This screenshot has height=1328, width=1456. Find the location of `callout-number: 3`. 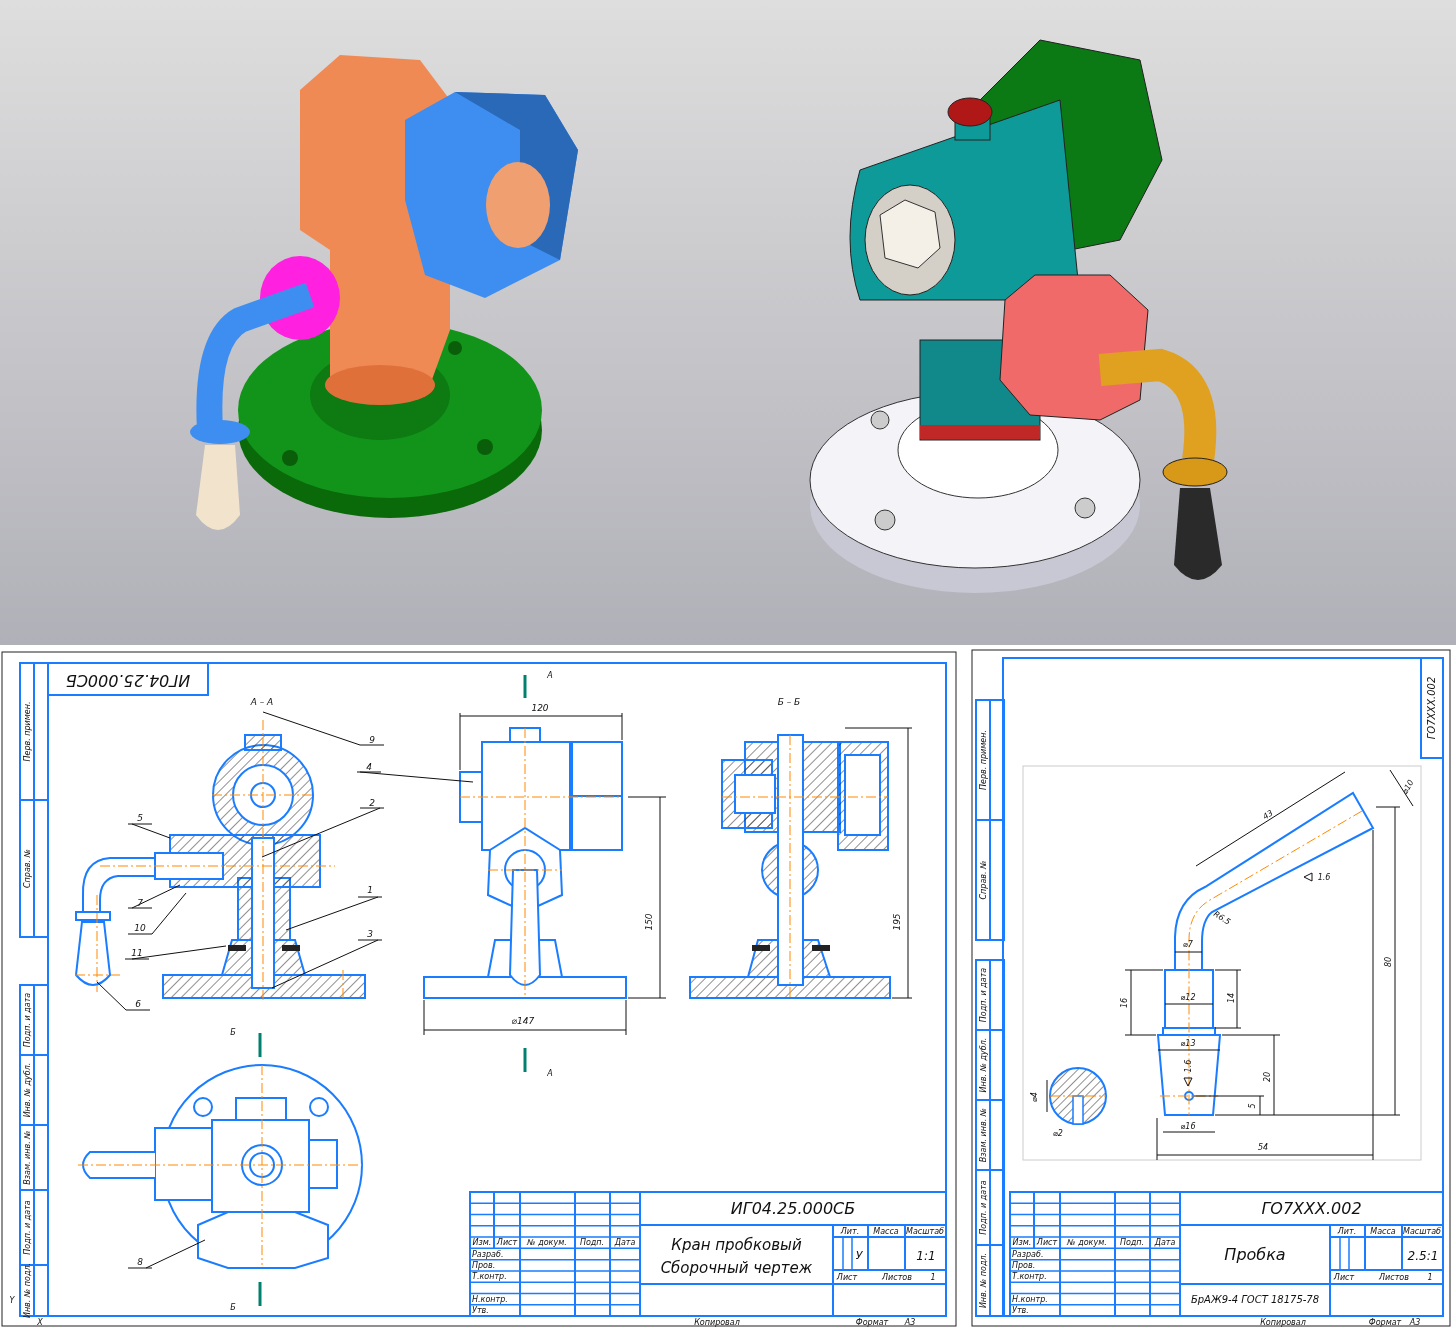

callout-number: 3 is located at coordinates (370, 933).